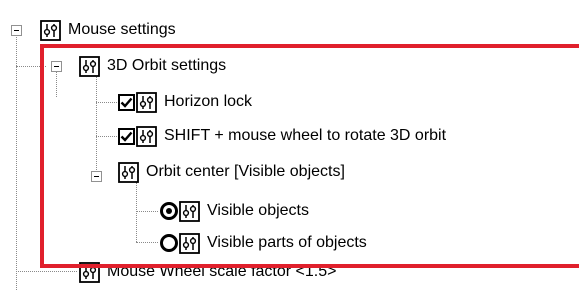  I want to click on tree-item-mouse-settings: Mouse settings, so click(108, 30).